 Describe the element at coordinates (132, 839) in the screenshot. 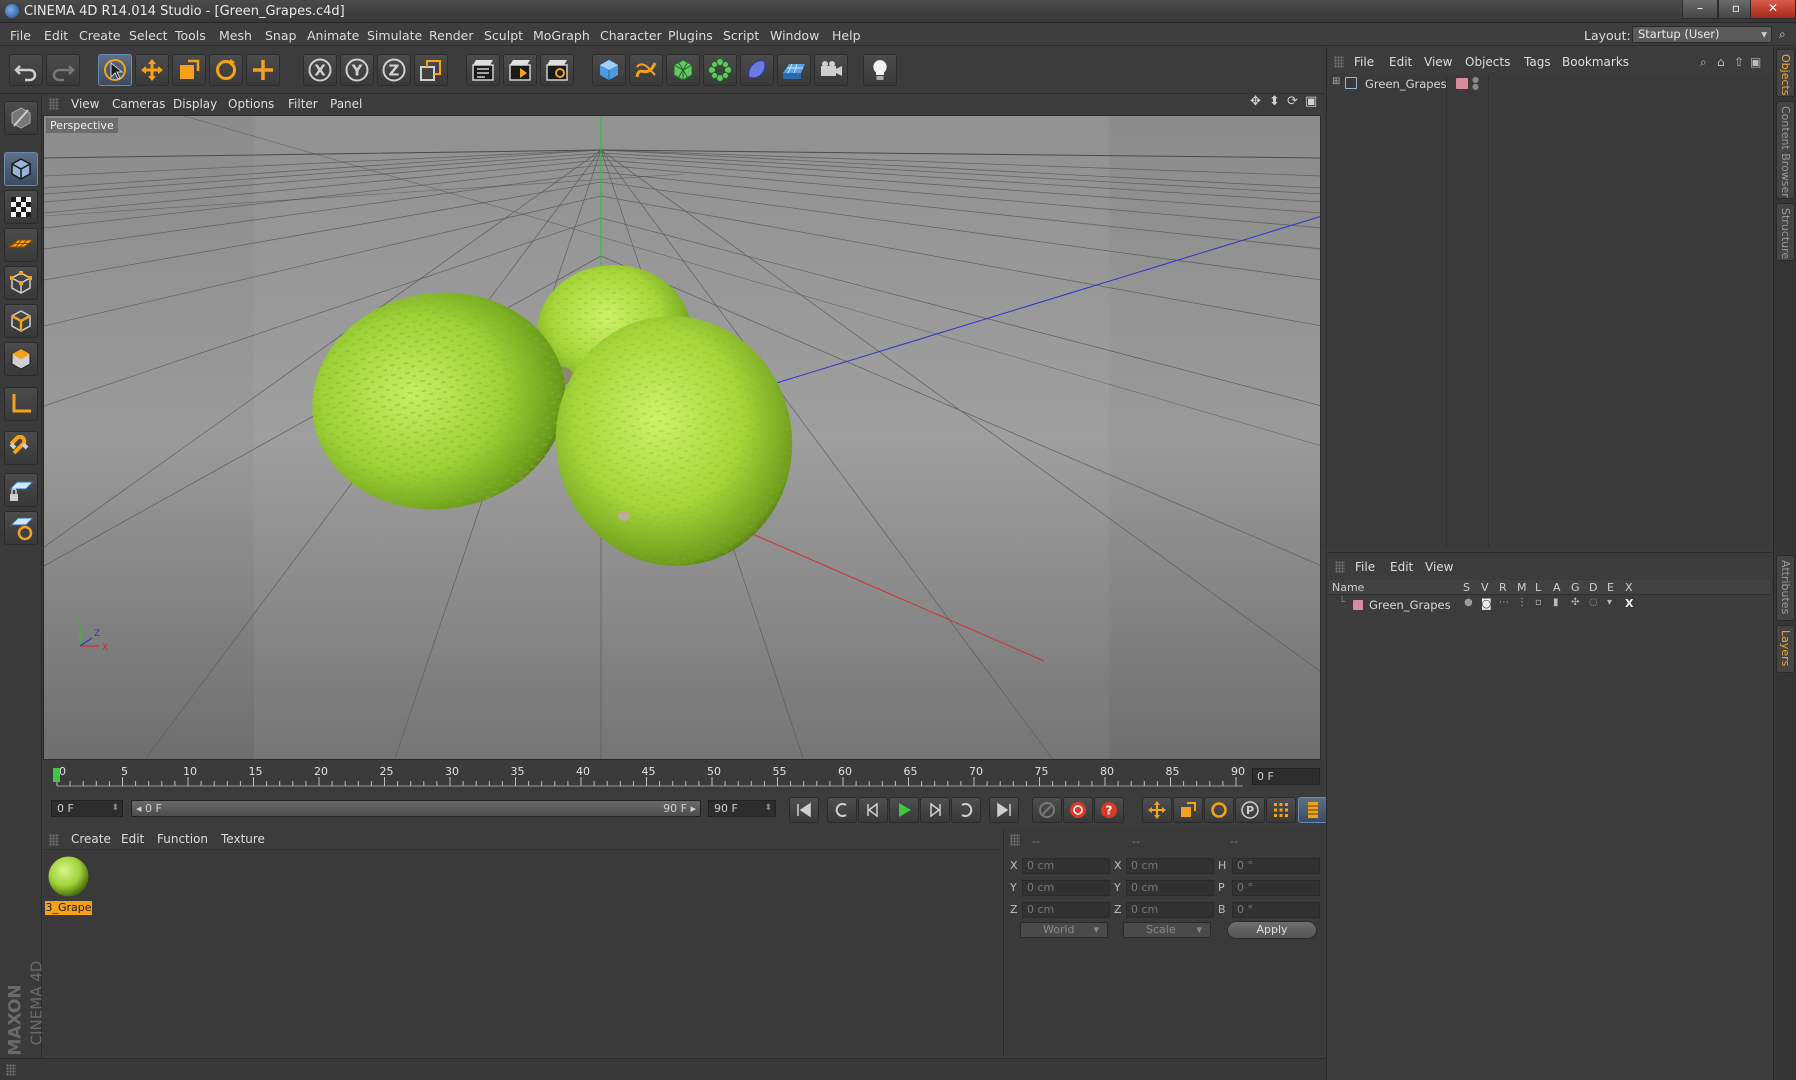

I see `material-menu-edit: Edit` at that location.